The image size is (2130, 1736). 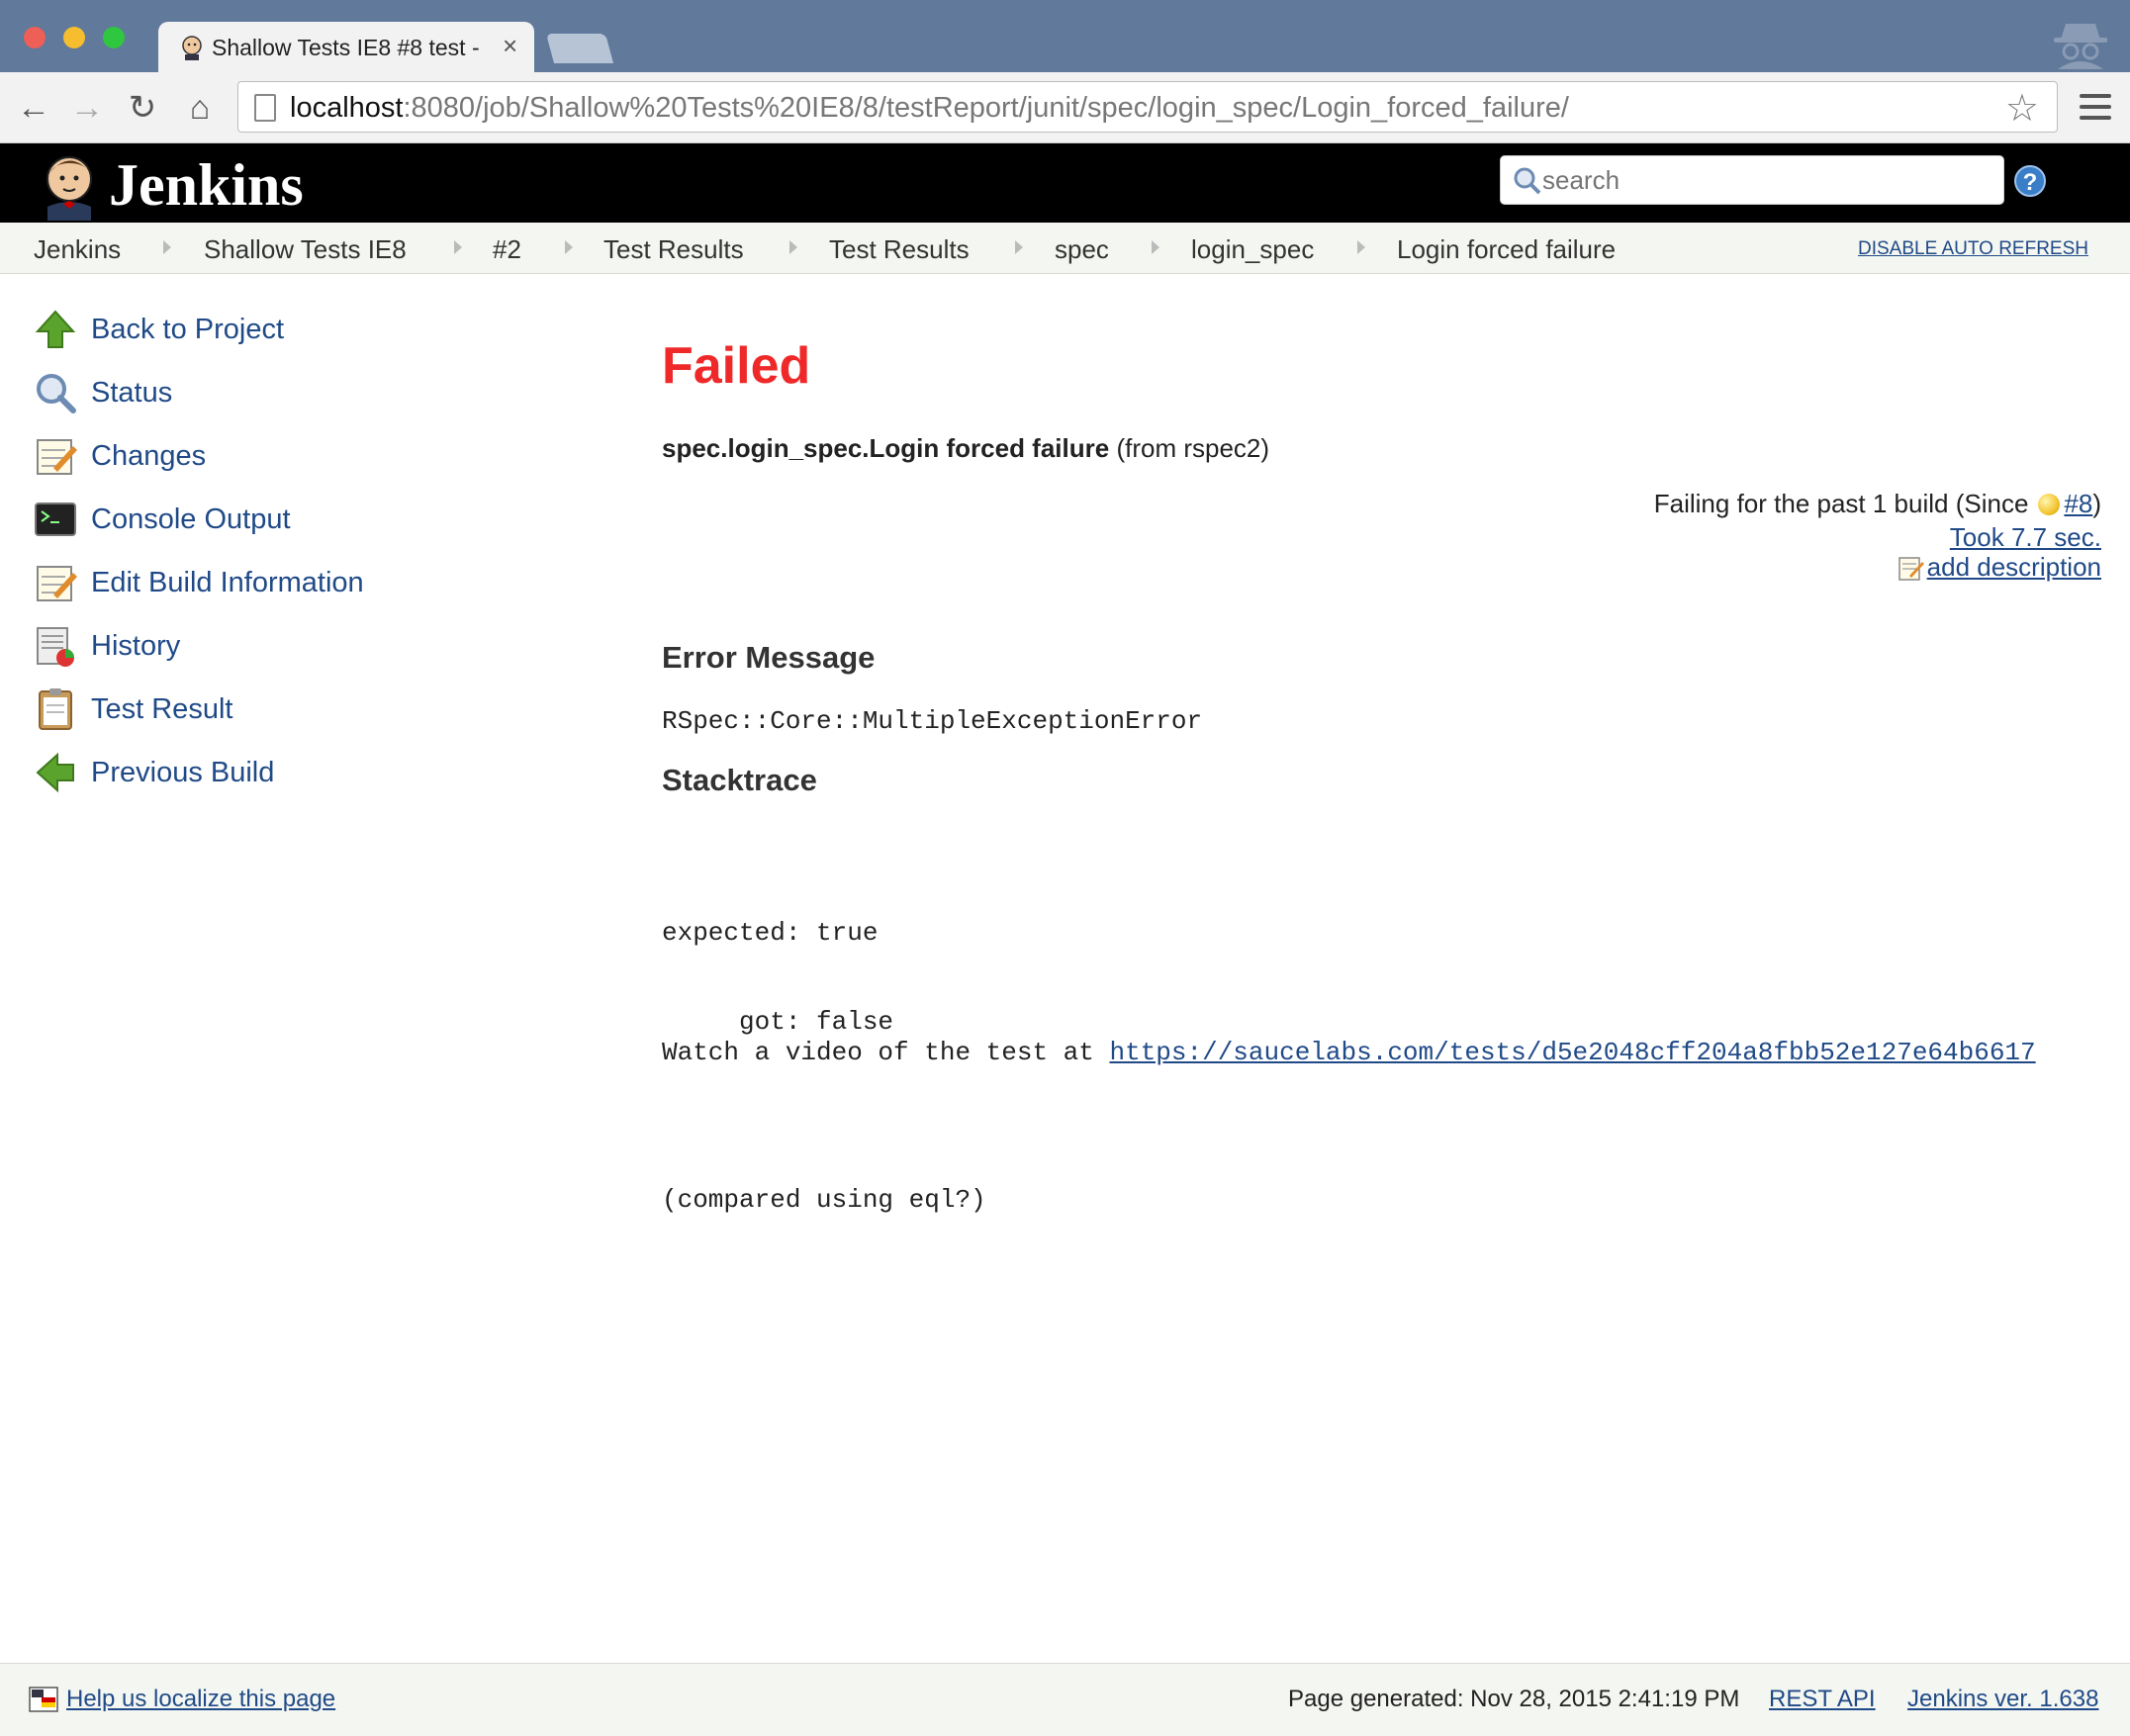 I want to click on test-name-full: spec.login_spec.Login forced failure, so click(x=886, y=448).